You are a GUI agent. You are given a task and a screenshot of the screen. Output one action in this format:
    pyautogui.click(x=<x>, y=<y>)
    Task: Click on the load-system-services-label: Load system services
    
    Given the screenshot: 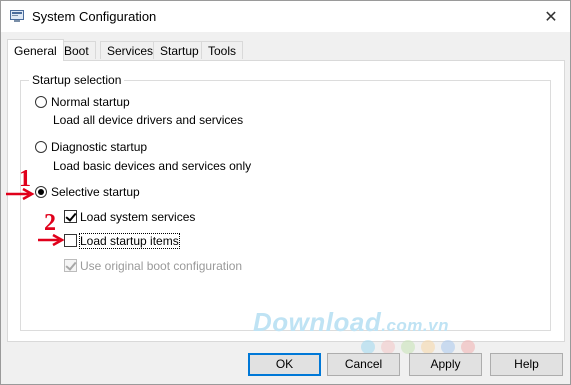 What is the action you would take?
    pyautogui.click(x=137, y=217)
    